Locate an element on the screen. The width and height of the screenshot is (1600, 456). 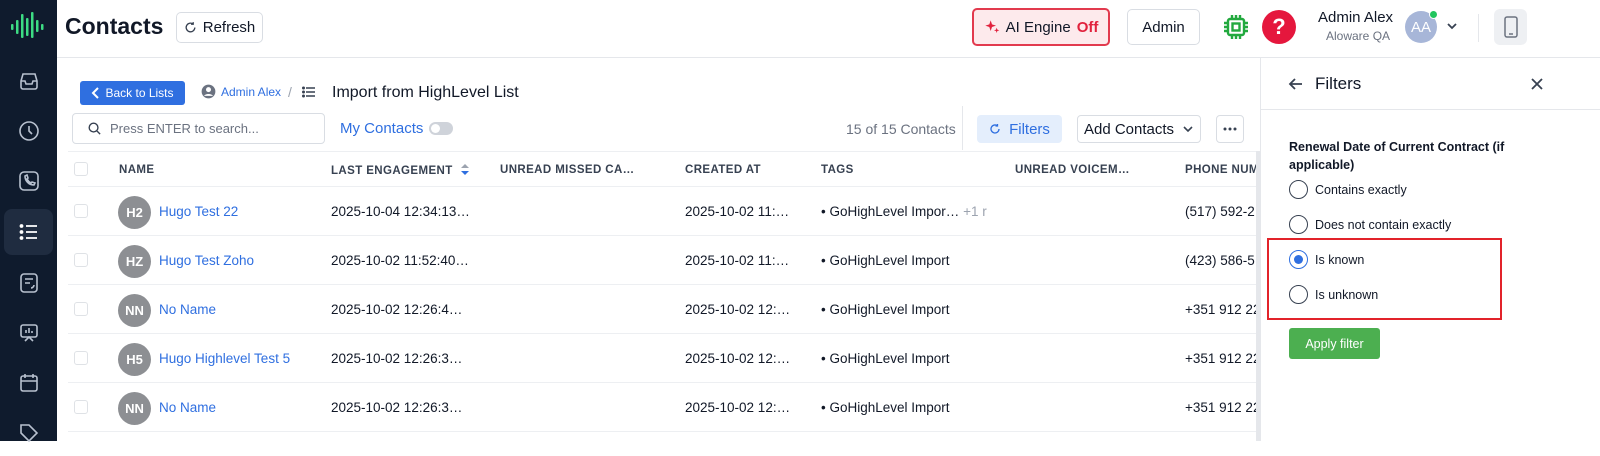
refresh-button: Refresh is located at coordinates (219, 27).